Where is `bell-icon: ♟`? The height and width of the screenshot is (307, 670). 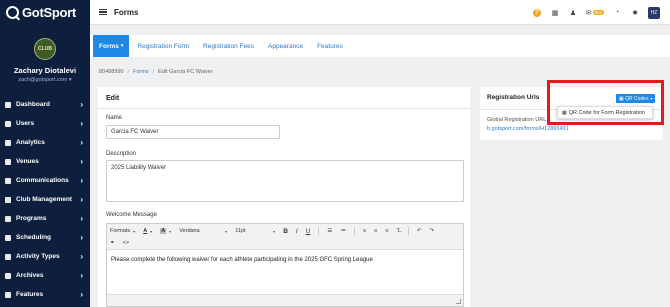 bell-icon: ♟ is located at coordinates (573, 12).